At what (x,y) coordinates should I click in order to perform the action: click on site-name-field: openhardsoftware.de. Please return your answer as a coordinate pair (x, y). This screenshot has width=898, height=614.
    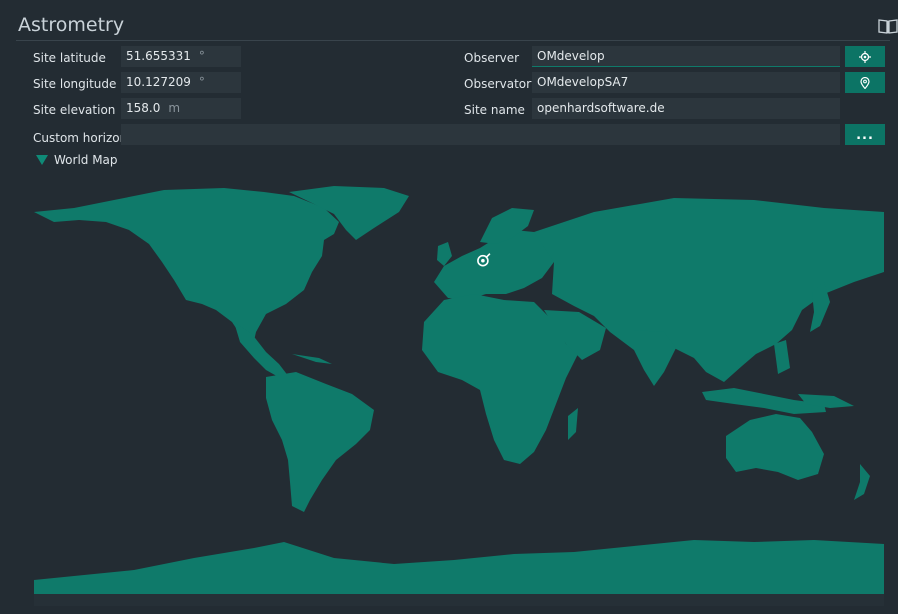
    Looking at the image, I should click on (686, 108).